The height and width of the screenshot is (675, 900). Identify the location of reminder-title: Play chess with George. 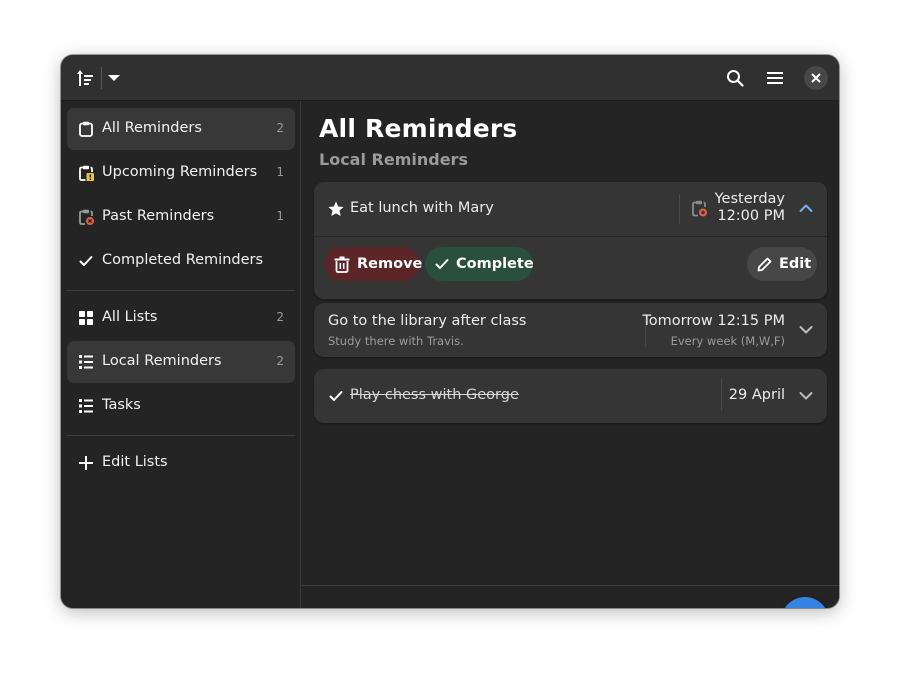
(434, 395).